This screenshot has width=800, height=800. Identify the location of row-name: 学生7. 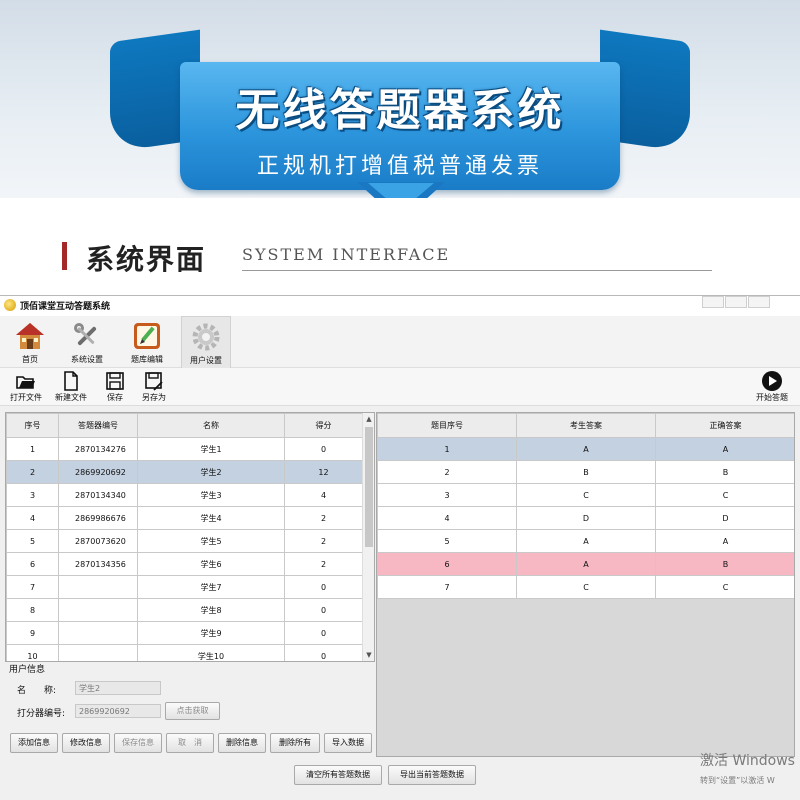
(211, 587).